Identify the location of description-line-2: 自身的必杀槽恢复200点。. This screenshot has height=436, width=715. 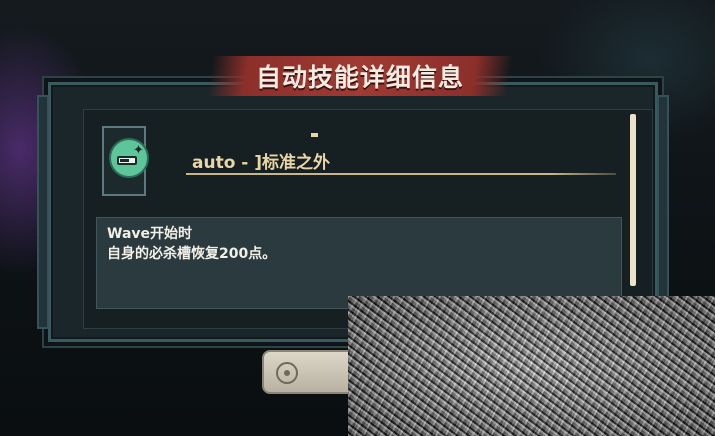
(192, 254).